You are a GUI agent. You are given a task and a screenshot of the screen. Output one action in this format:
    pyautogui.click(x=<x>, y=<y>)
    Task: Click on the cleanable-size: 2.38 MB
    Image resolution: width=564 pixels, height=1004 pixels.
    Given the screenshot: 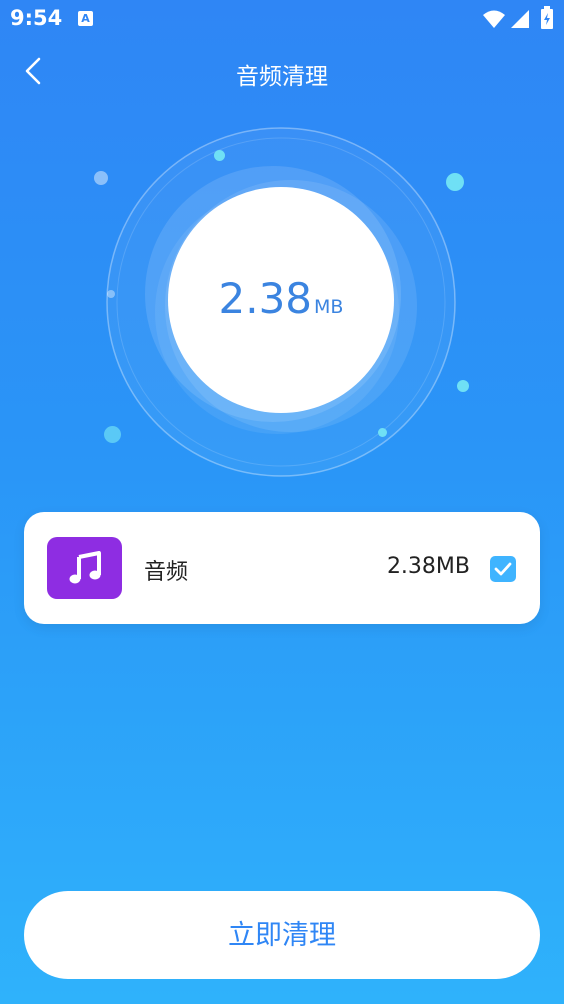 What is the action you would take?
    pyautogui.click(x=281, y=298)
    